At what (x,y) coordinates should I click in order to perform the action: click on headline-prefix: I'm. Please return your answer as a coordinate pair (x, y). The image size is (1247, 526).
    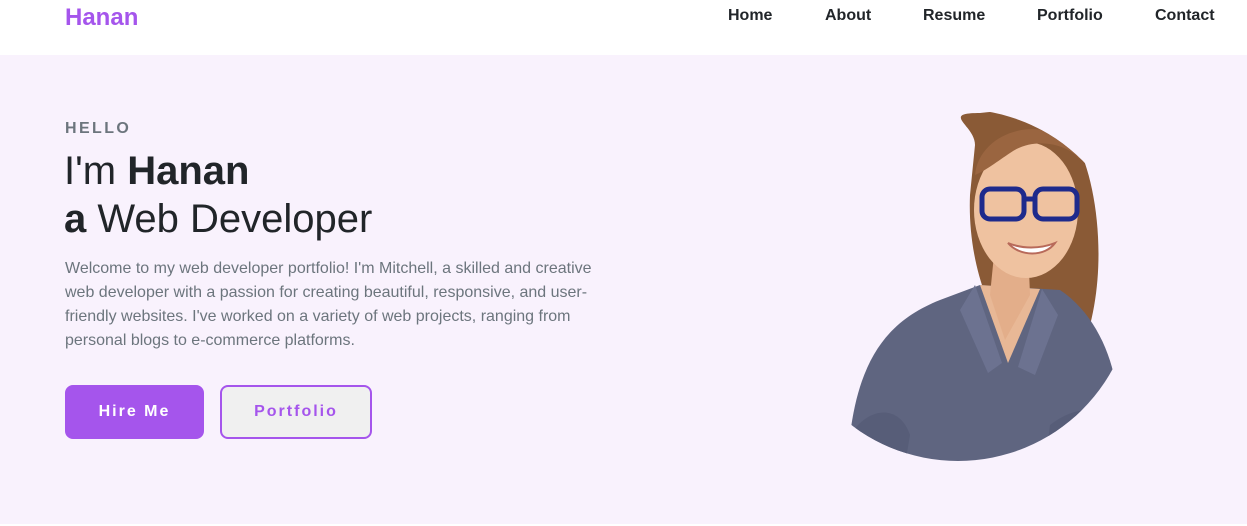
    Looking at the image, I should click on (96, 171).